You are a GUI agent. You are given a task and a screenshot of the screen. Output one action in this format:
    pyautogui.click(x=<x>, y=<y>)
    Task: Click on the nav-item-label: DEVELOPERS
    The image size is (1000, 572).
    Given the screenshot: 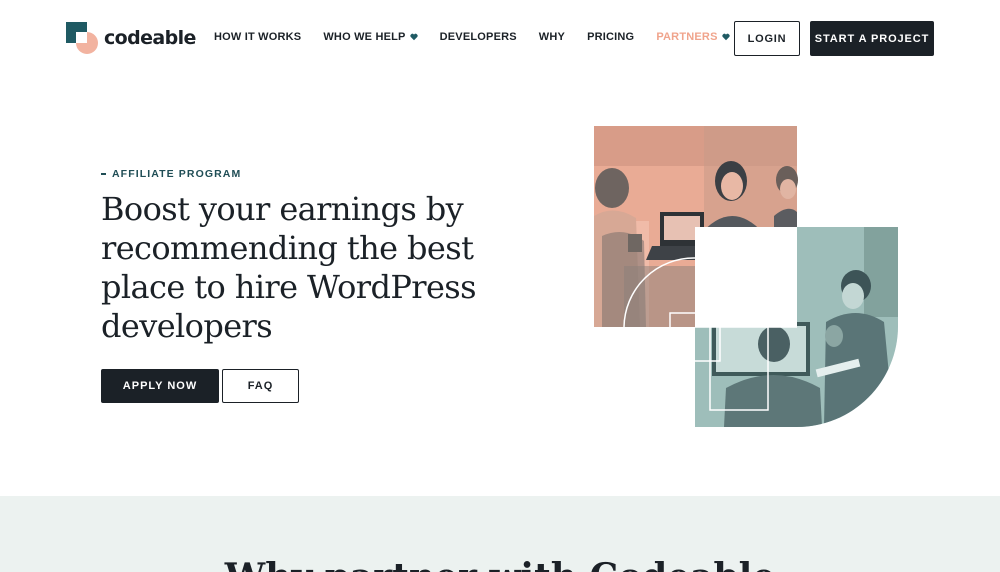 What is the action you would take?
    pyautogui.click(x=478, y=37)
    